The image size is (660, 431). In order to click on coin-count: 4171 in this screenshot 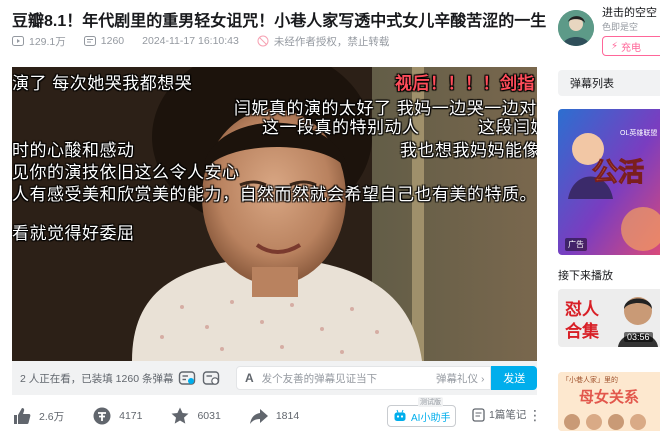, I will do `click(131, 416)`.